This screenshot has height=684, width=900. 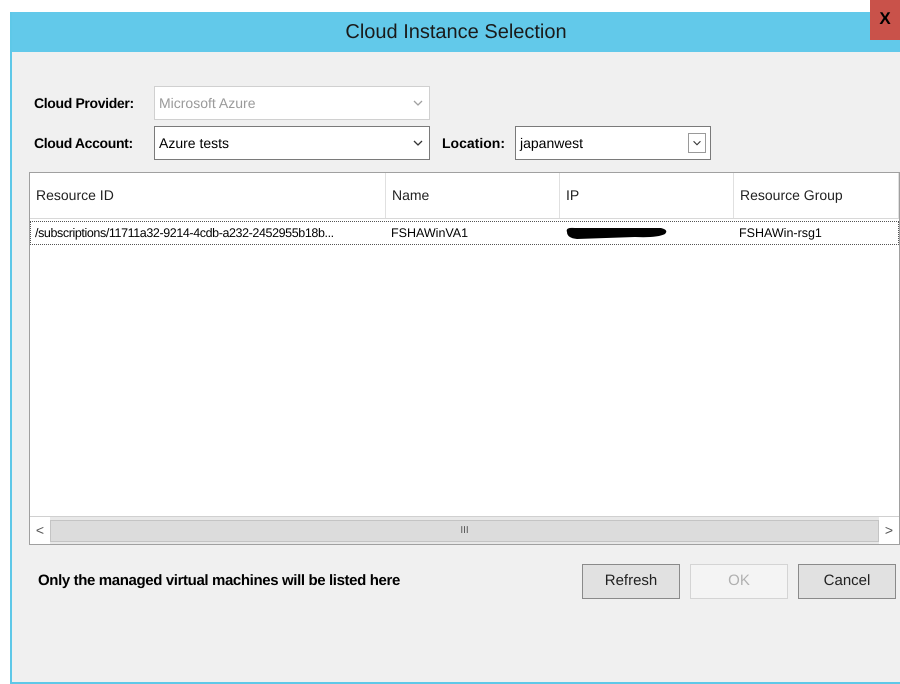 What do you see at coordinates (292, 143) in the screenshot?
I see `dropdown-field: Azure tests` at bounding box center [292, 143].